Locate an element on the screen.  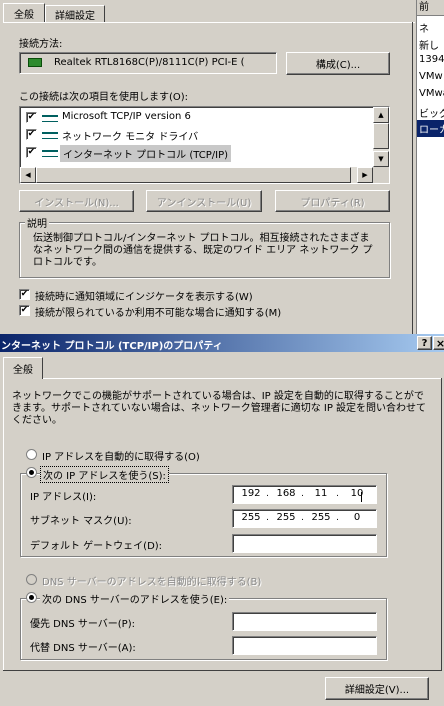
scroll-corner is located at coordinates (381, 175).